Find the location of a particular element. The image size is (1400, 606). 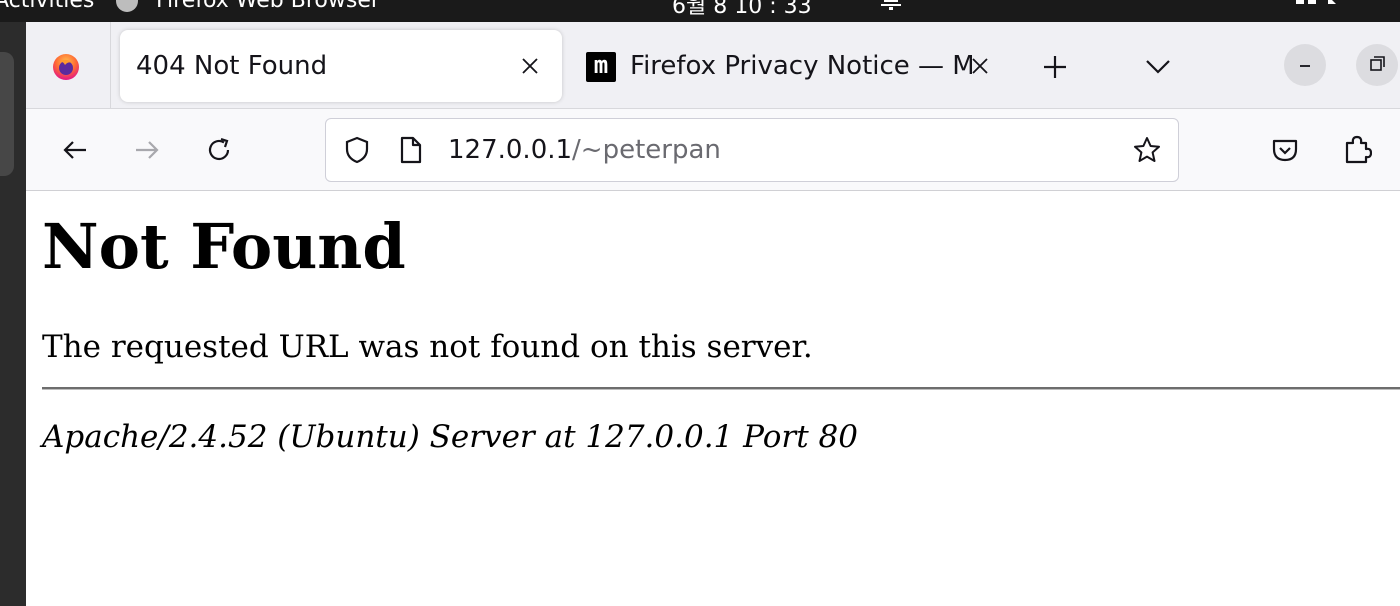

star-icon is located at coordinates (1147, 150).